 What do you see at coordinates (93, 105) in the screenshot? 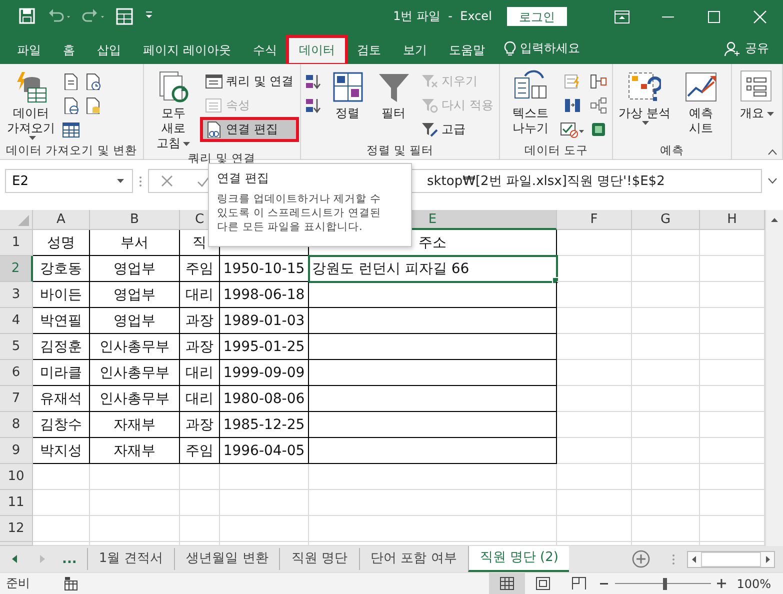
I see `database-document-icon` at bounding box center [93, 105].